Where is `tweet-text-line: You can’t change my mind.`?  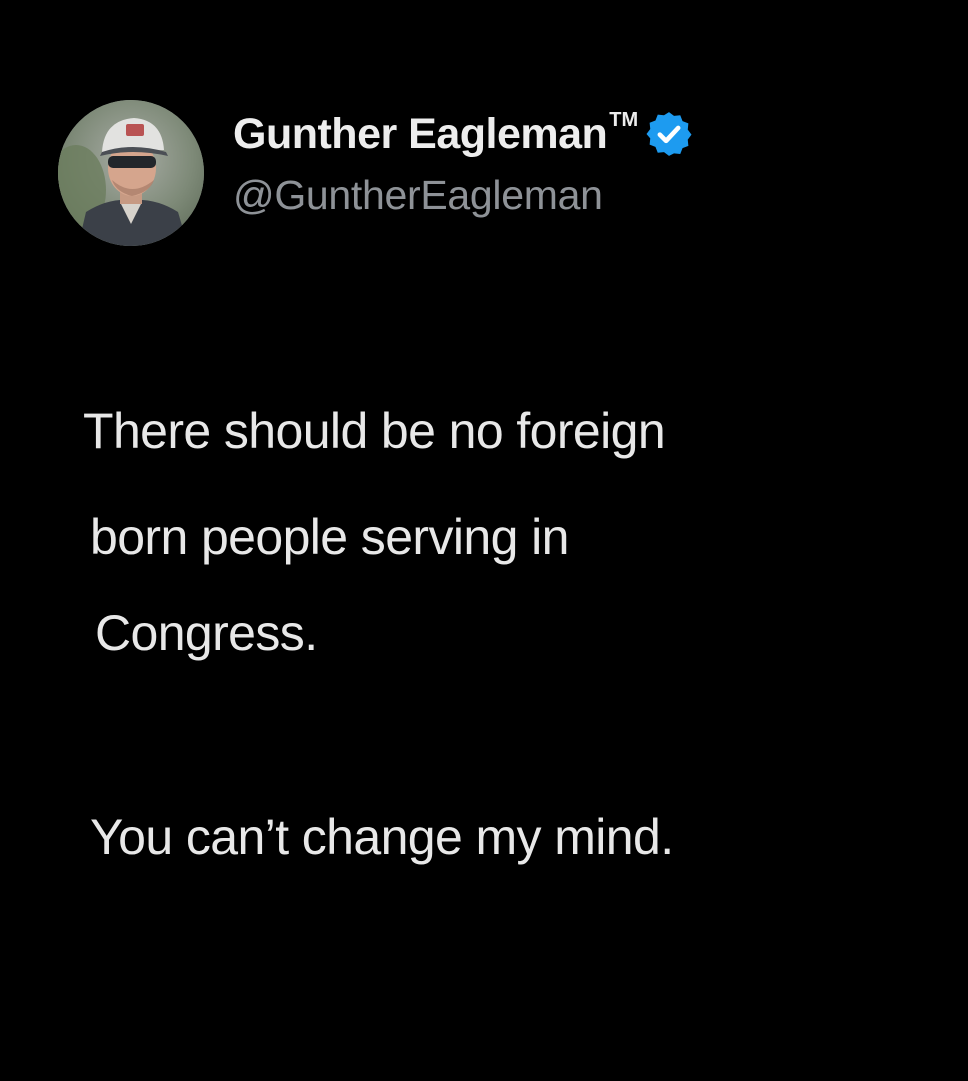 tweet-text-line: You can’t change my mind. is located at coordinates (382, 837).